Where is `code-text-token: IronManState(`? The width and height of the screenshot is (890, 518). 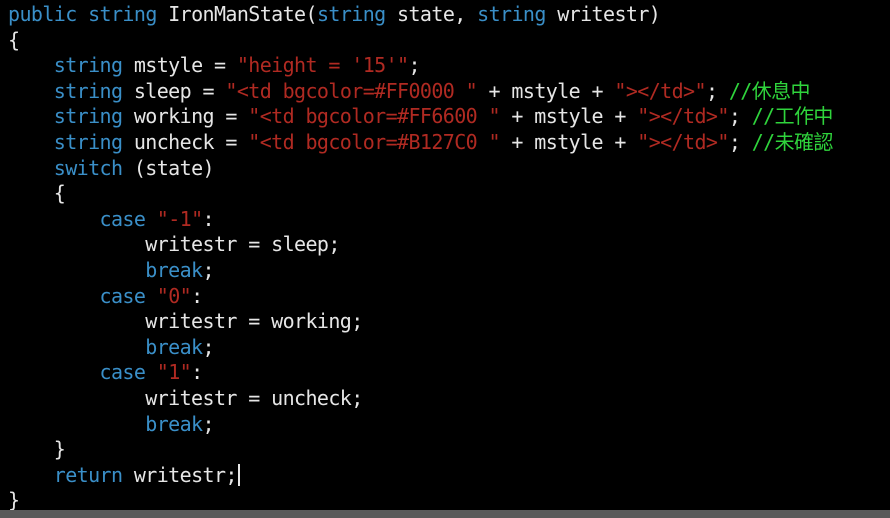 code-text-token: IronManState( is located at coordinates (236, 14).